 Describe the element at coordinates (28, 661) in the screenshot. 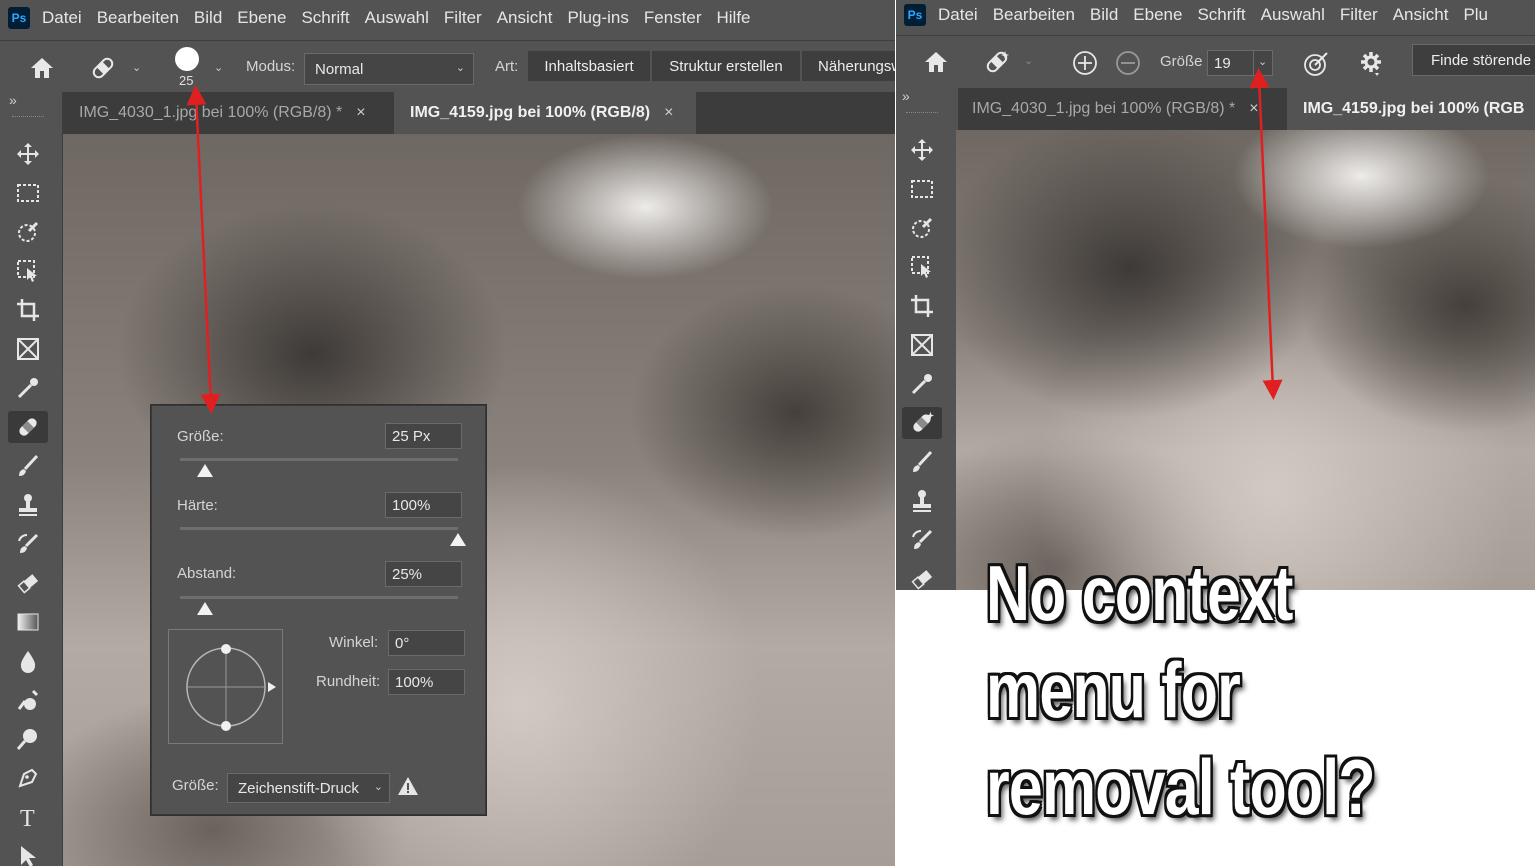

I see `blur-tool-icon` at that location.